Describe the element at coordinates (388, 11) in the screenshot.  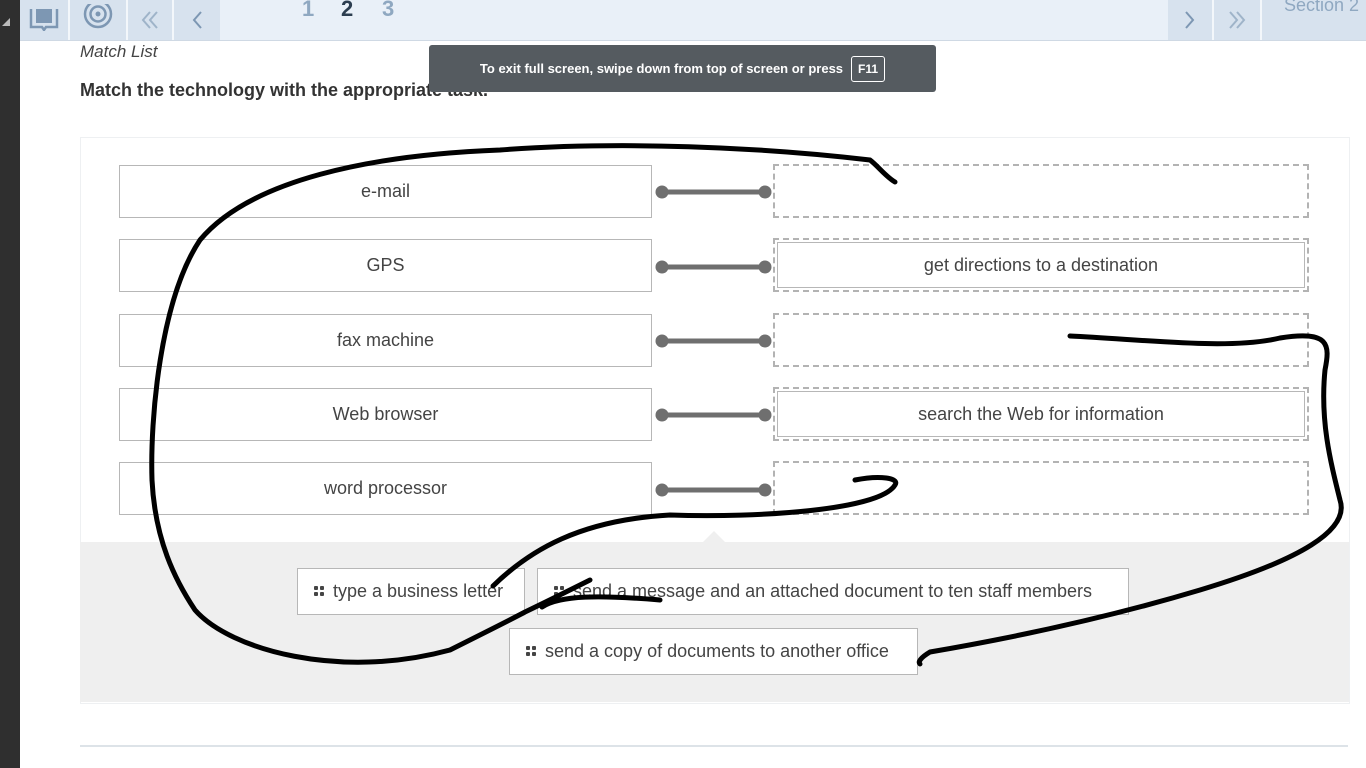
I see `page-link-3: 3` at that location.